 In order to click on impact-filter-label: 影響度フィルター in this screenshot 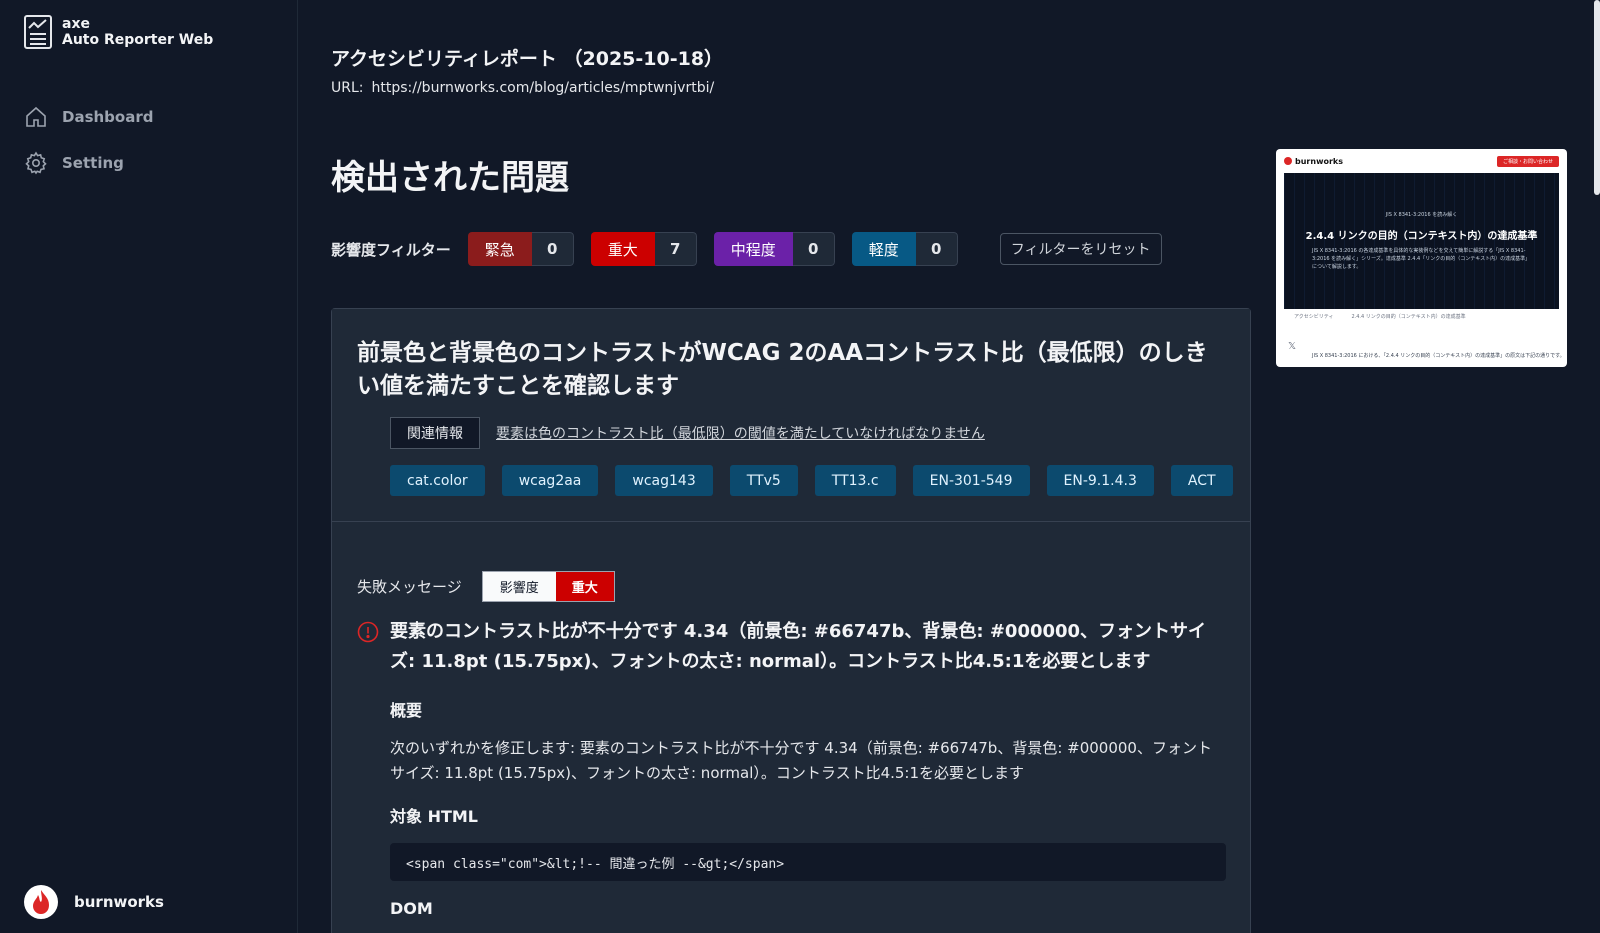, I will do `click(391, 249)`.